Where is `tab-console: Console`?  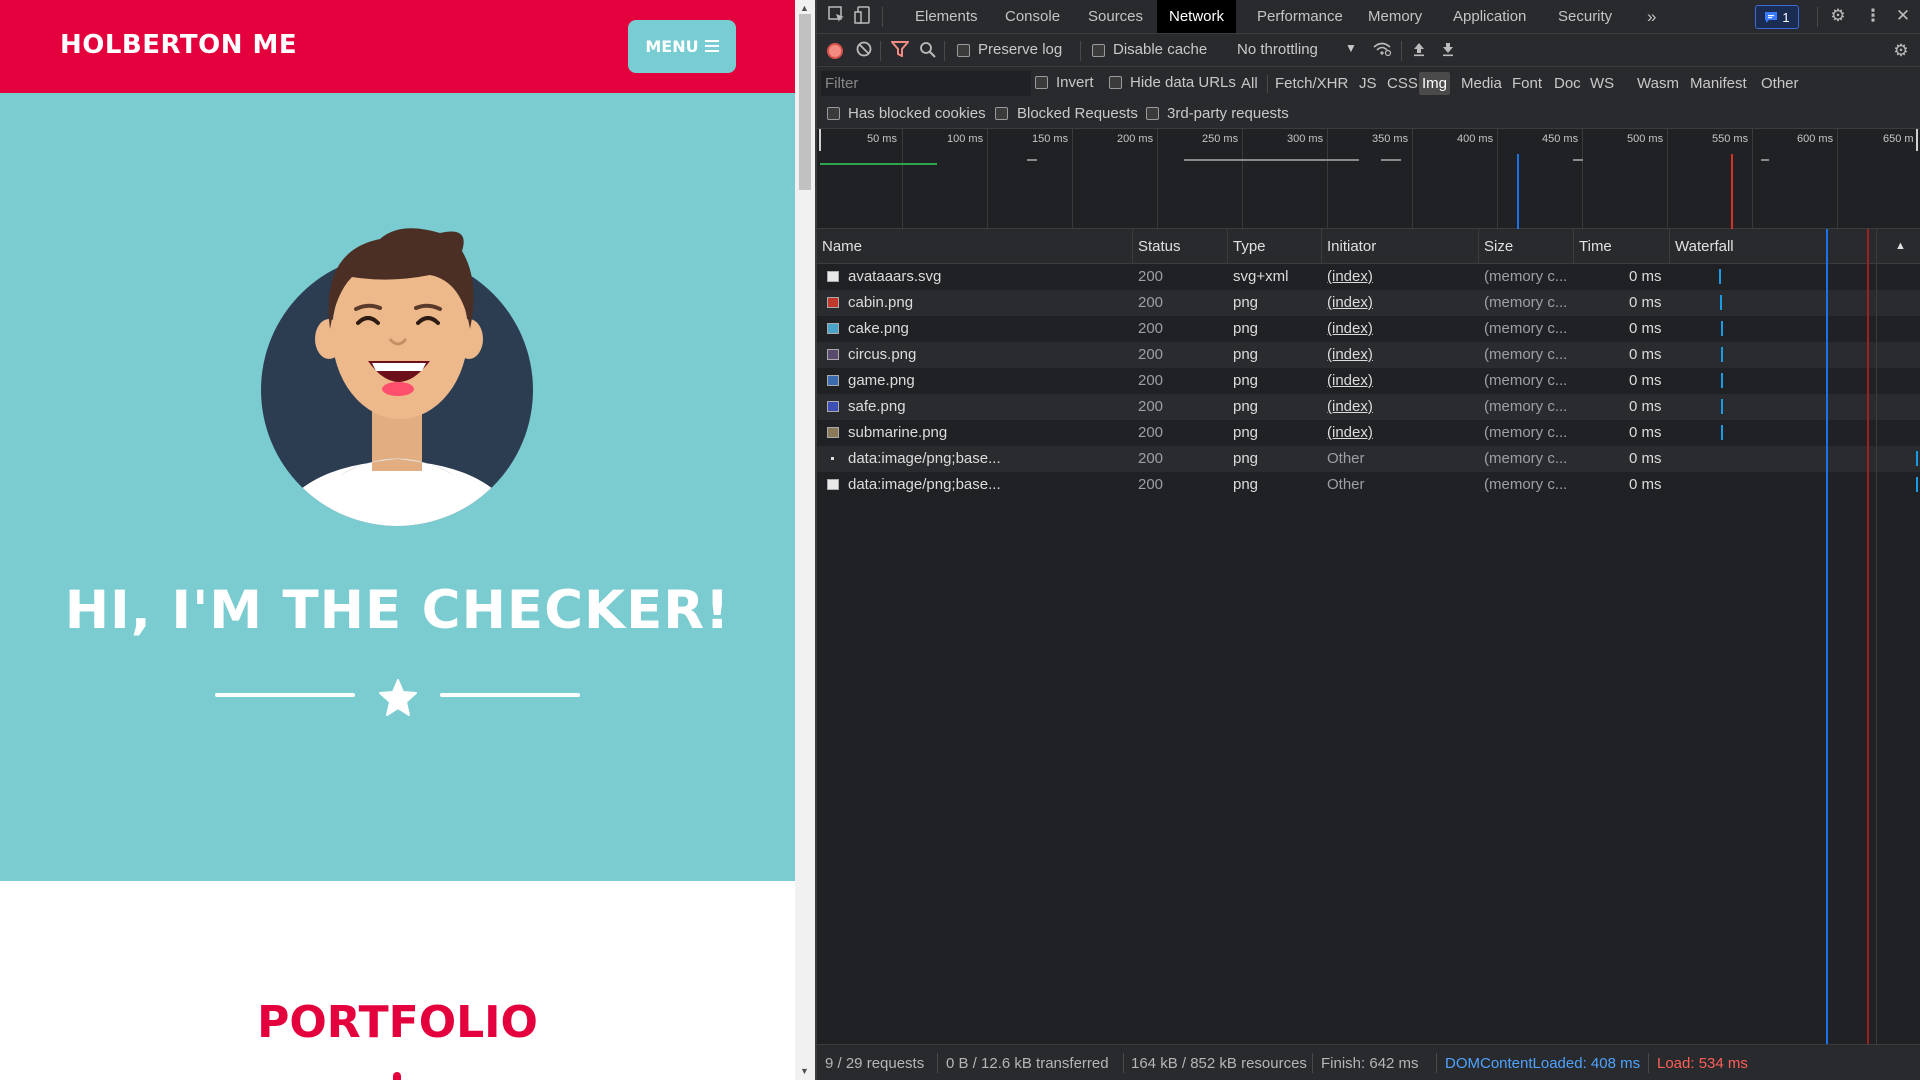 tab-console: Console is located at coordinates (1032, 16).